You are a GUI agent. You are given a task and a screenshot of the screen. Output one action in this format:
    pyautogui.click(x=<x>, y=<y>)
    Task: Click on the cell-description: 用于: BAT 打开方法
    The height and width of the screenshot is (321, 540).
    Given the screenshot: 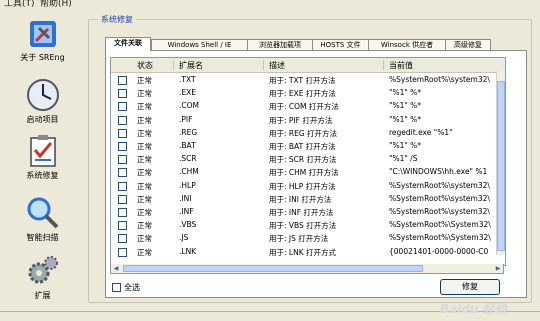 What is the action you would take?
    pyautogui.click(x=302, y=146)
    